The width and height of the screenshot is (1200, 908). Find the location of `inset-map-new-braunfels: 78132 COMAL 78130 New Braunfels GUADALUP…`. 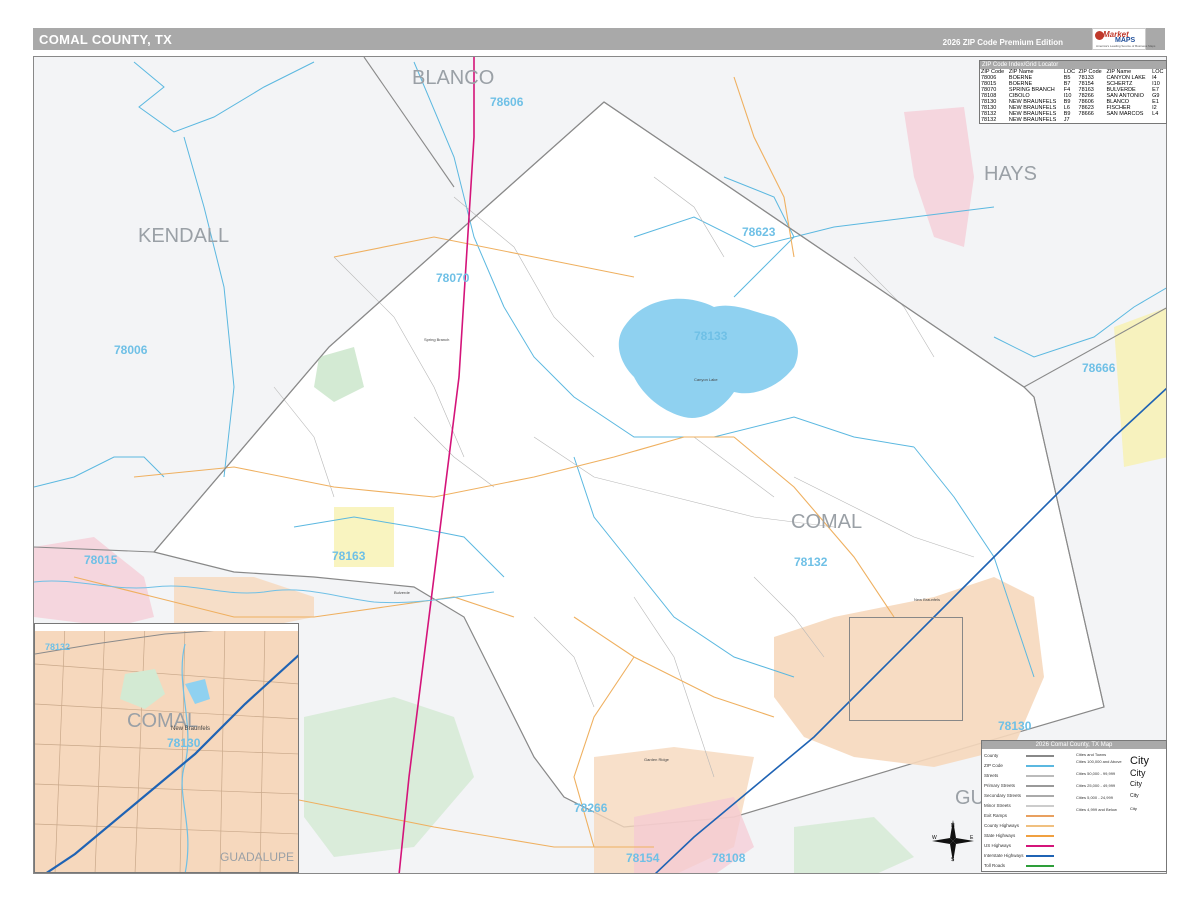

inset-map-new-braunfels: 78132 COMAL 78130 New Braunfels GUADALUP… is located at coordinates (166, 748).